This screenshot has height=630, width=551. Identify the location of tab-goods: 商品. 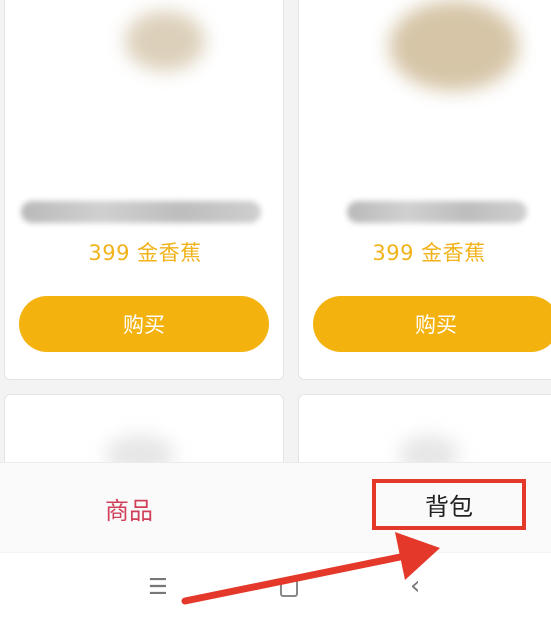
(129, 508).